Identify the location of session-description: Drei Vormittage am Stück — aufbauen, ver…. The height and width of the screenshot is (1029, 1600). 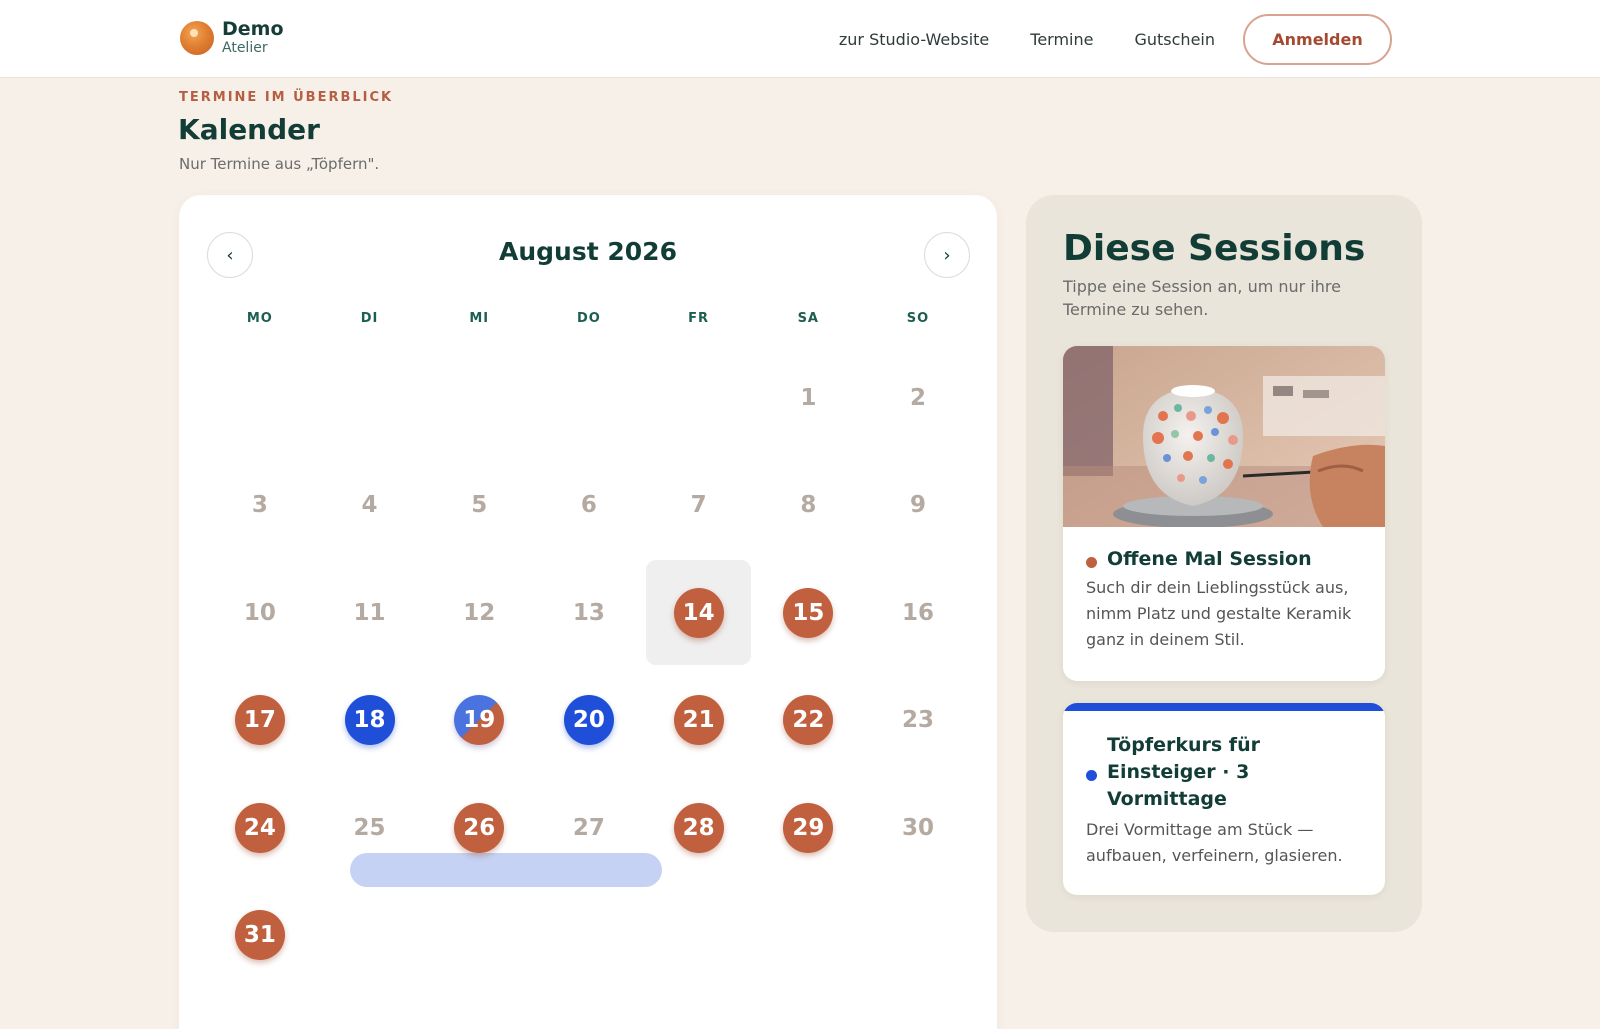
(1214, 842).